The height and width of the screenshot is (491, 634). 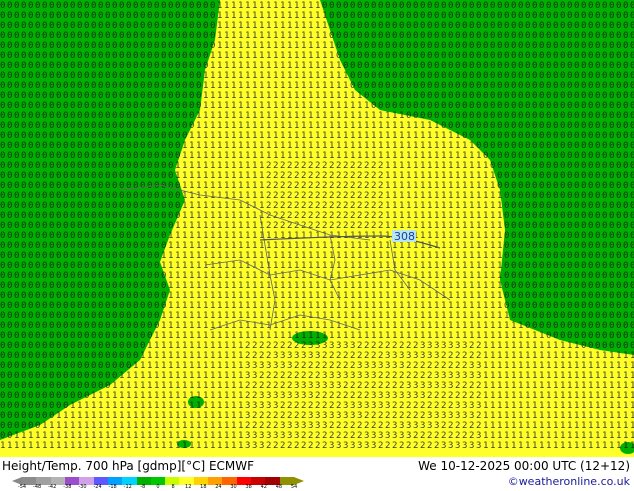 I want to click on scale-label: -48, so click(x=37, y=487).